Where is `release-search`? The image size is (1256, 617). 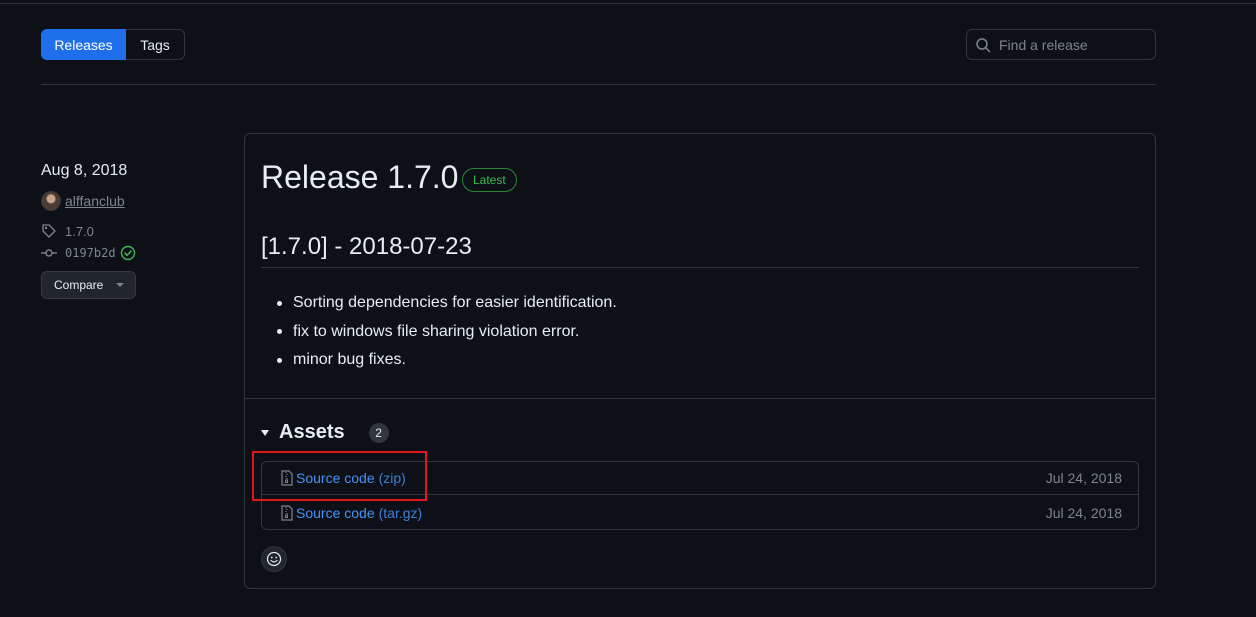
release-search is located at coordinates (1061, 44).